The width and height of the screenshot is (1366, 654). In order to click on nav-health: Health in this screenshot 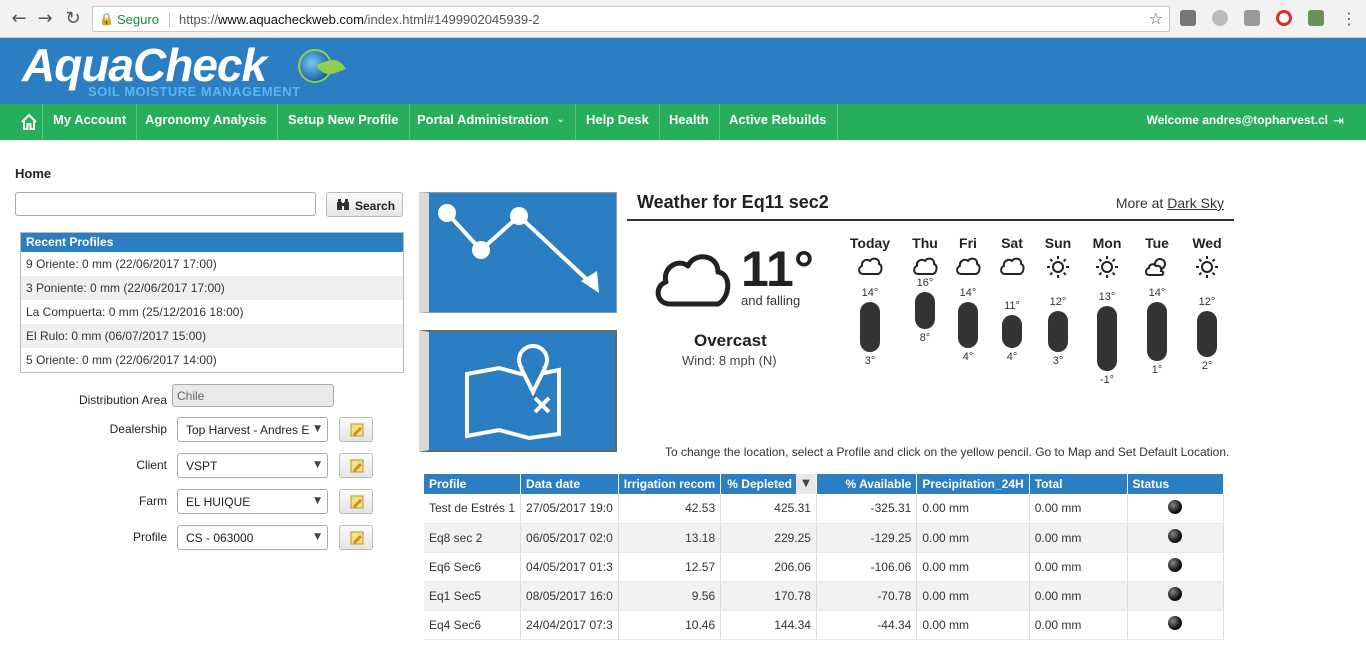, I will do `click(689, 122)`.